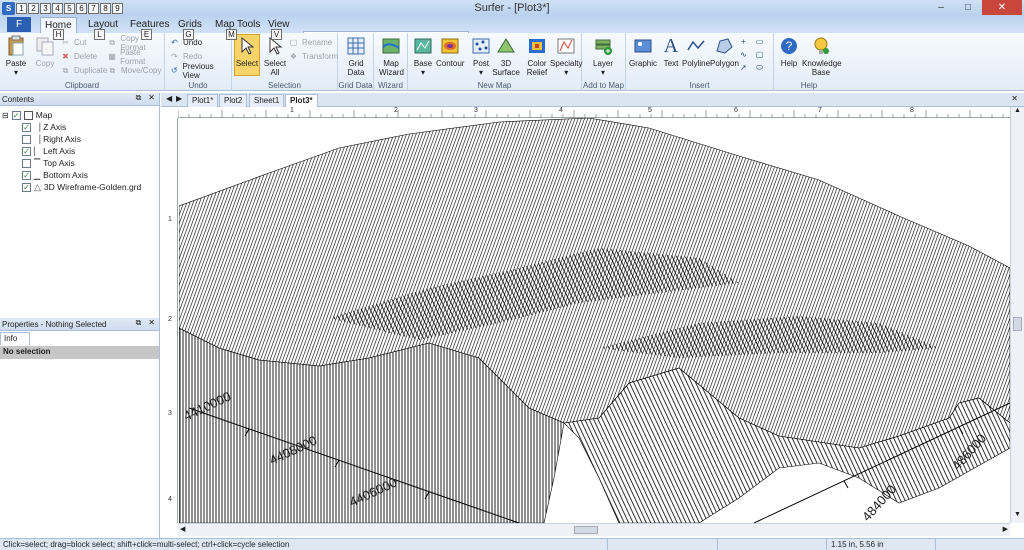 This screenshot has height=550, width=1024. Describe the element at coordinates (146, 34) in the screenshot. I see `keytip-features: E` at that location.